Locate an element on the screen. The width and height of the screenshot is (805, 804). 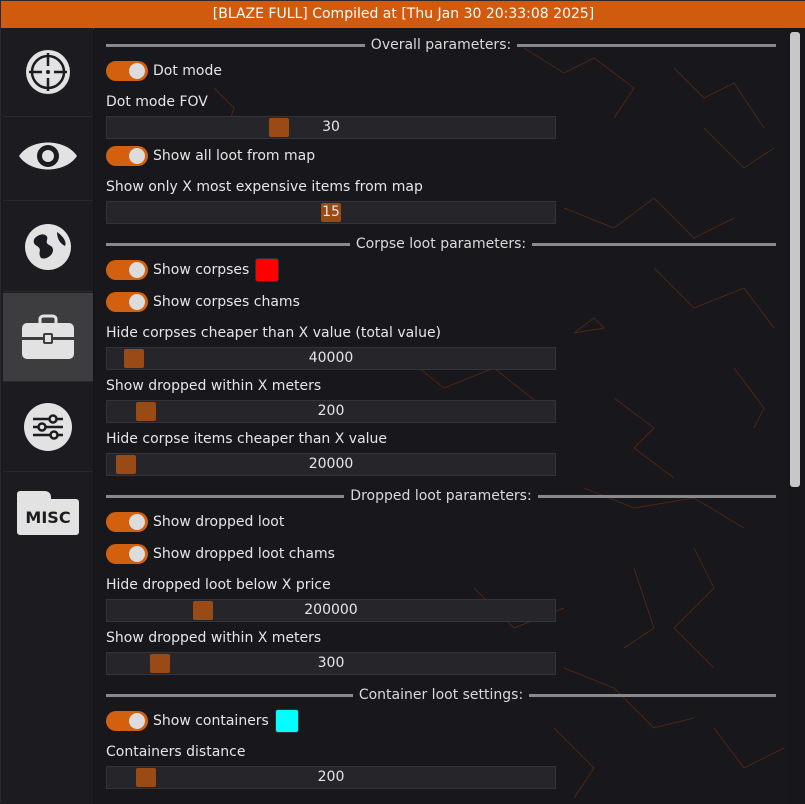
toggle-label: Dot mode is located at coordinates (187, 71).